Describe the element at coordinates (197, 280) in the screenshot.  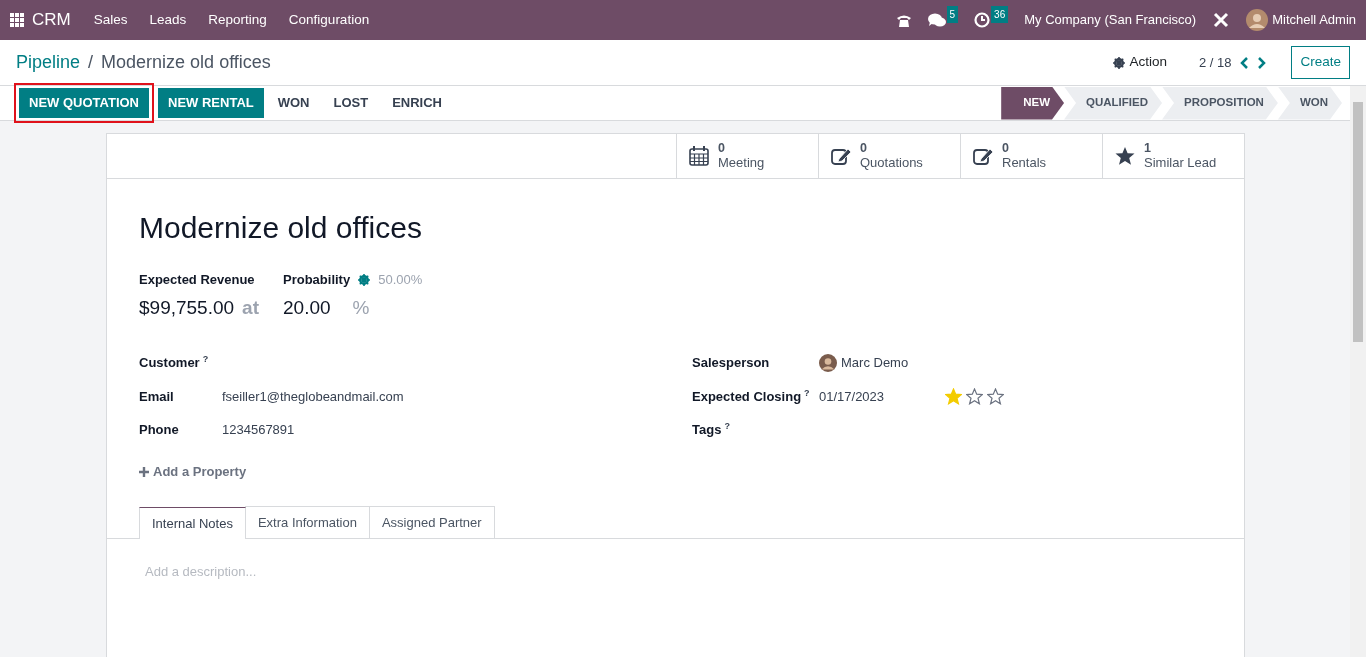
I see `field-label: Expected Revenue` at that location.